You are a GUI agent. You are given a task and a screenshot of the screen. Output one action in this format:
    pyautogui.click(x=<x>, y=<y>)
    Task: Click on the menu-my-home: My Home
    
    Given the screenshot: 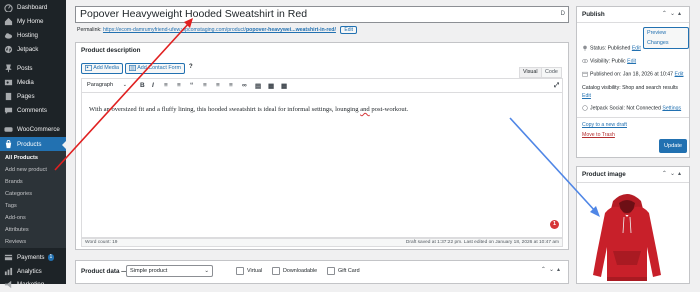 What is the action you would take?
    pyautogui.click(x=33, y=21)
    